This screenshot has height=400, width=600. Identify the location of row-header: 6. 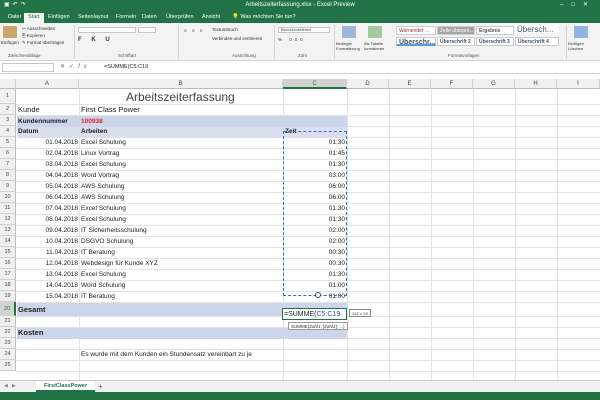
(8, 153).